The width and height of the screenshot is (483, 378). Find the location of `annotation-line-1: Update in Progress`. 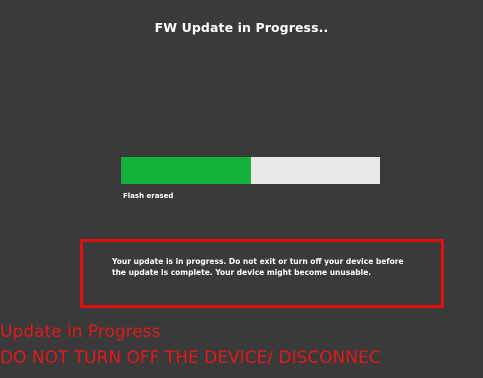

annotation-line-1: Update in Progress is located at coordinates (80, 332).